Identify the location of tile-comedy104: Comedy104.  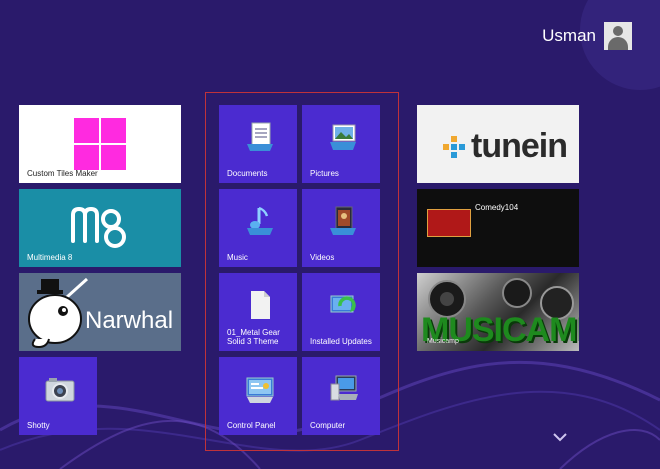
(498, 228).